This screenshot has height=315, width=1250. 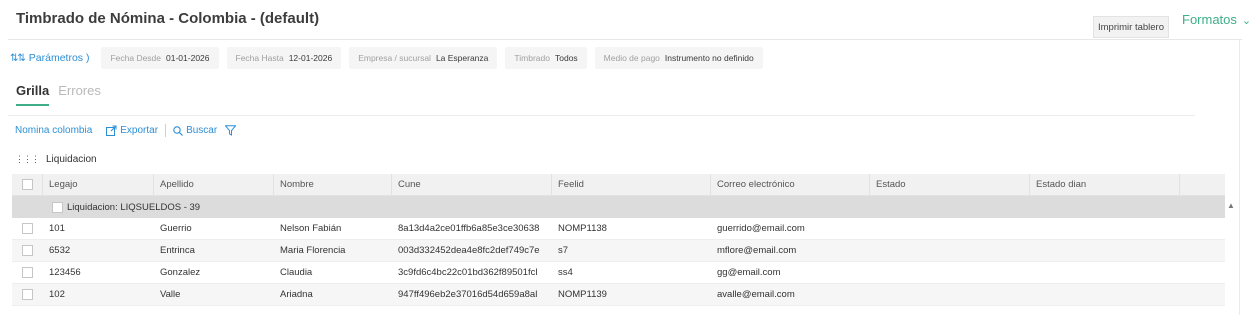 I want to click on filter-label: Empresa / sucursal, so click(x=394, y=58).